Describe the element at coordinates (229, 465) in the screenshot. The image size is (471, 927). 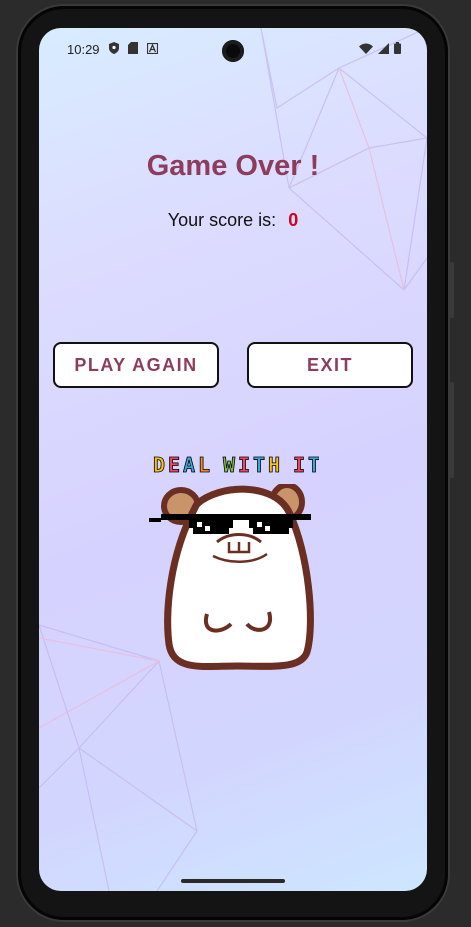
I see `caption-letter: W` at that location.